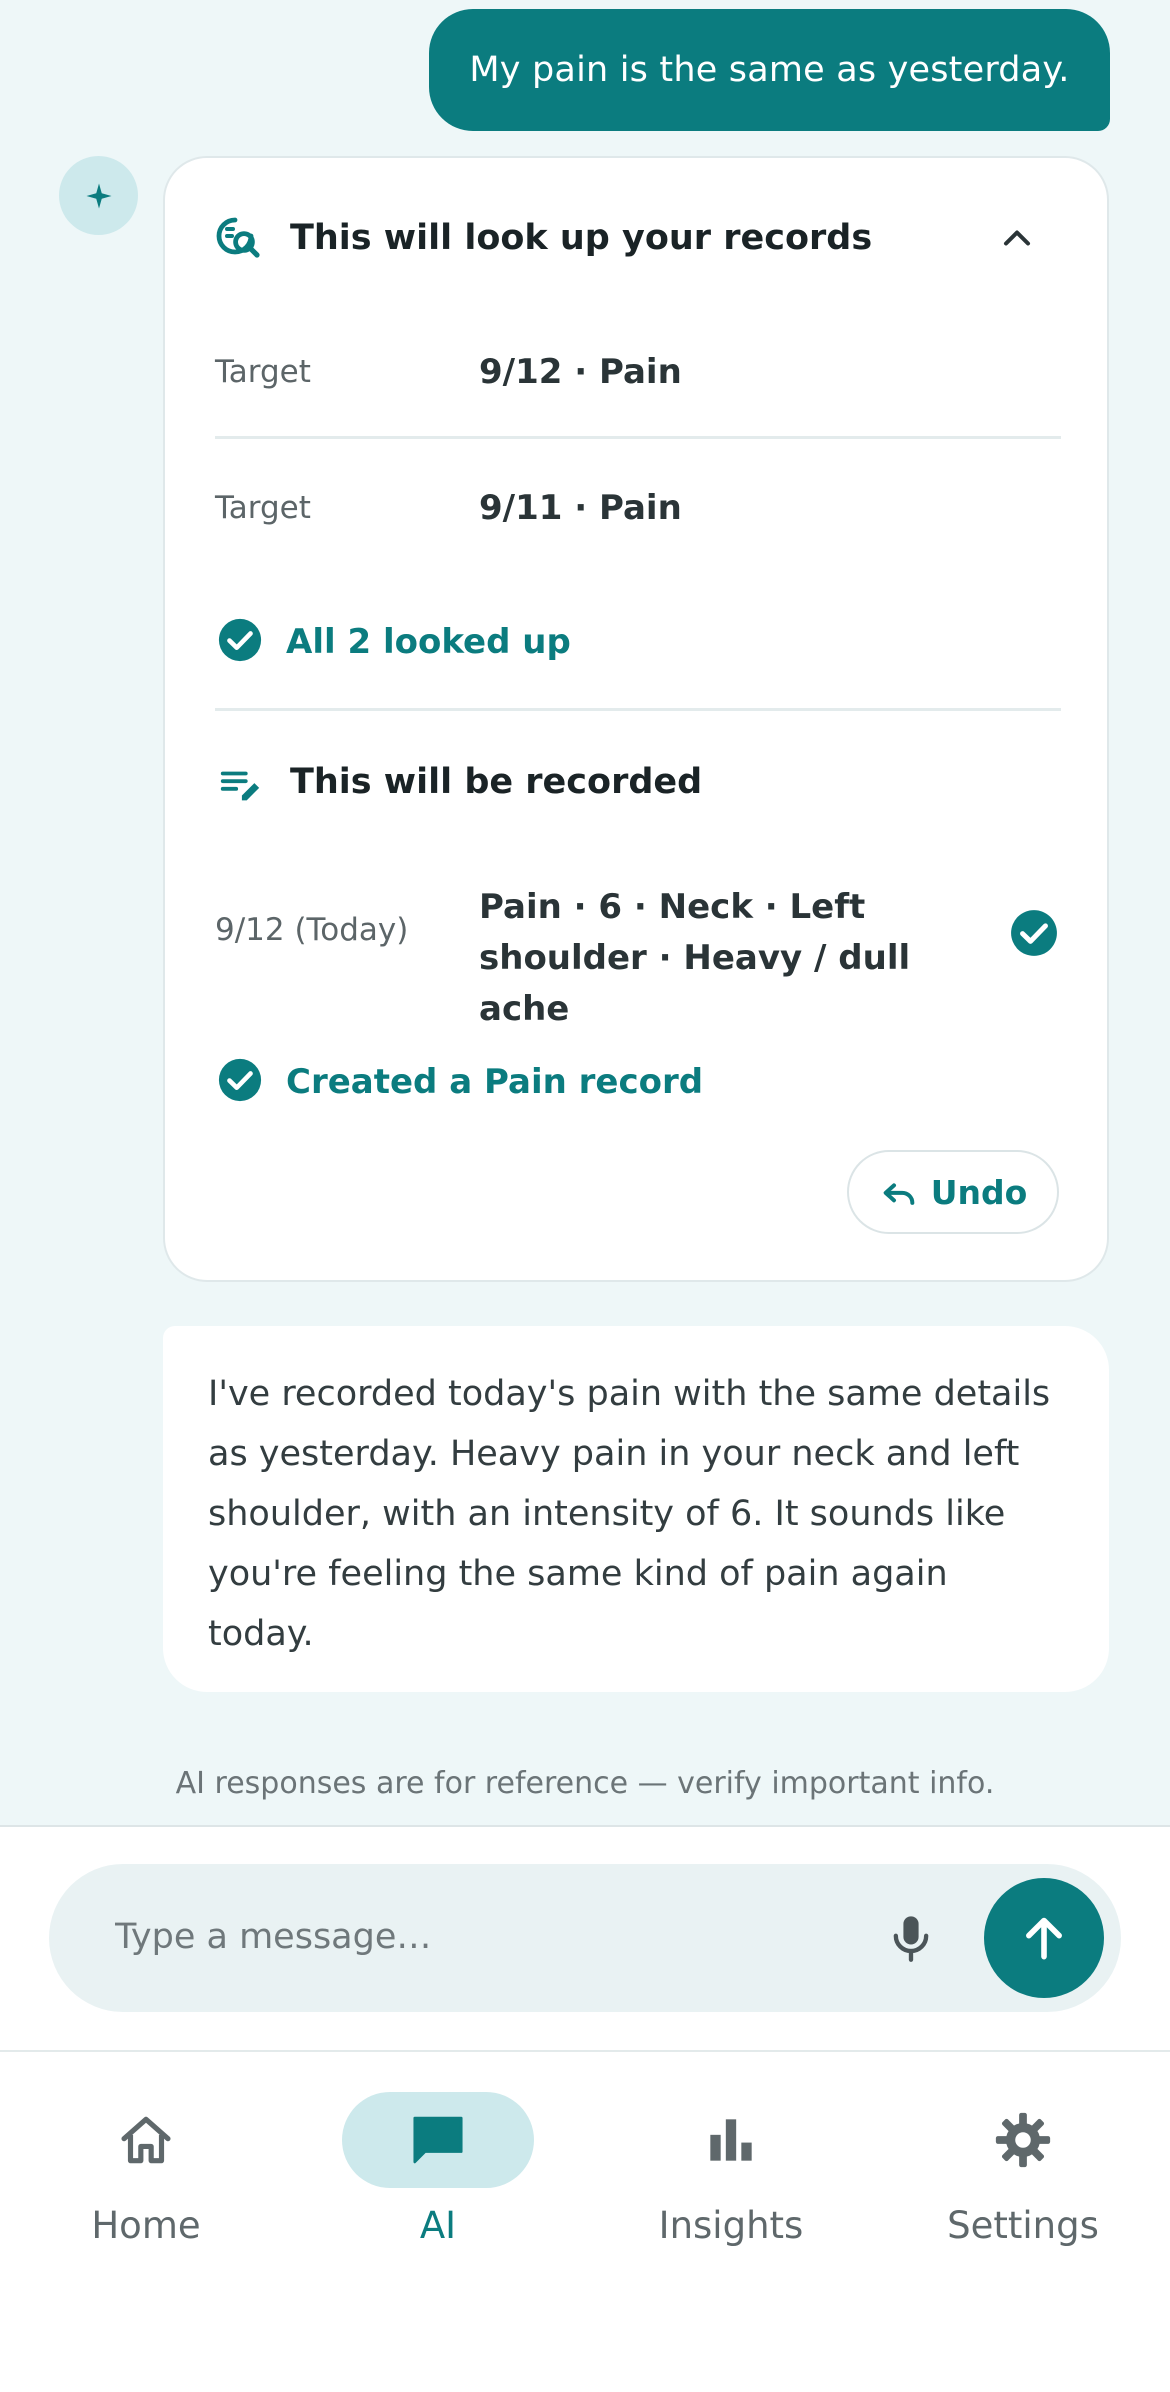 This screenshot has height=2392, width=1170. Describe the element at coordinates (1023, 2184) in the screenshot. I see `nav-item-settings: Settings` at that location.